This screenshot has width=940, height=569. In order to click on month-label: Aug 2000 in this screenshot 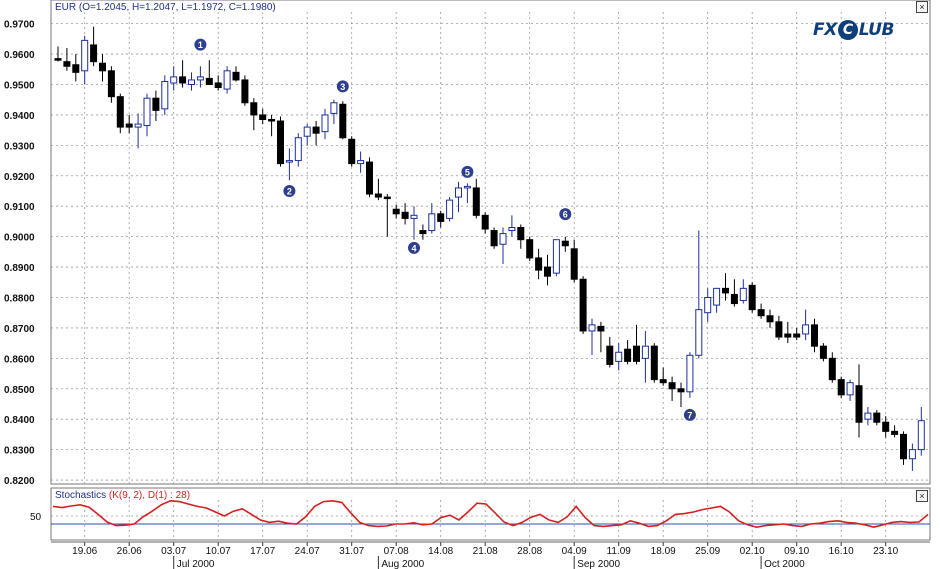, I will do `click(402, 564)`.